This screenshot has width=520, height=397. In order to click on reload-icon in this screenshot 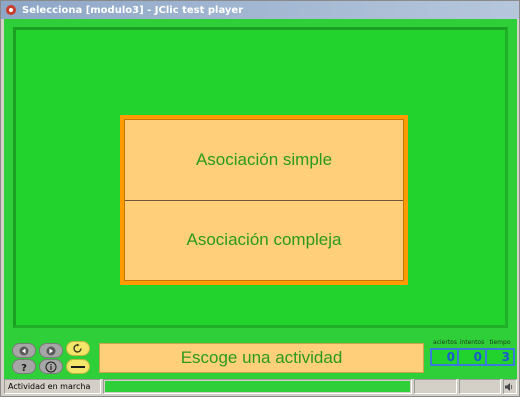, I will do `click(77, 348)`.